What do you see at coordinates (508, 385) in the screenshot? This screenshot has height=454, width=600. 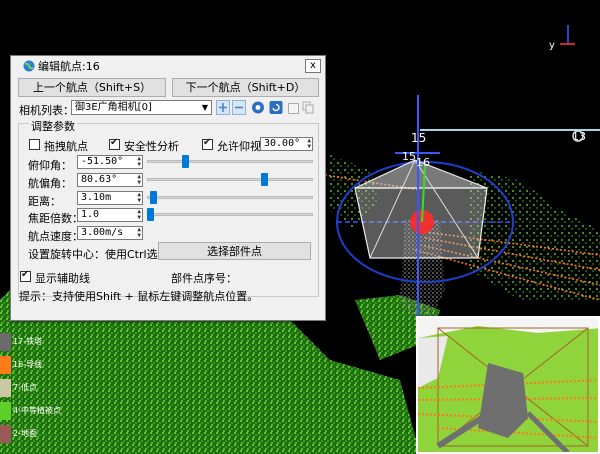 I see `camera-preview-inset` at bounding box center [508, 385].